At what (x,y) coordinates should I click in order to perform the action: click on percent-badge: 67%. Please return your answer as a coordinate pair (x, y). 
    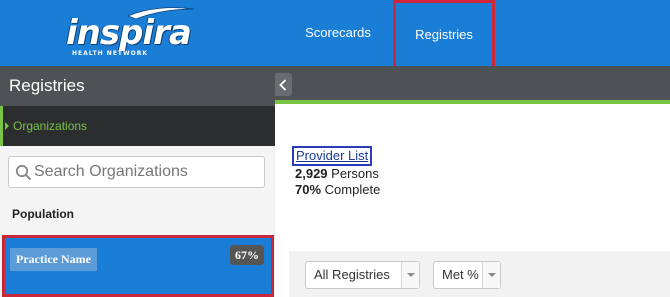
    Looking at the image, I should click on (247, 255).